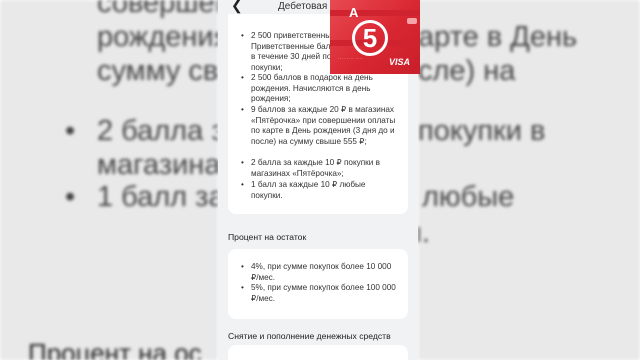 This screenshot has height=360, width=640. Describe the element at coordinates (157, 165) in the screenshot. I see `bg-line: магазинах` at that location.